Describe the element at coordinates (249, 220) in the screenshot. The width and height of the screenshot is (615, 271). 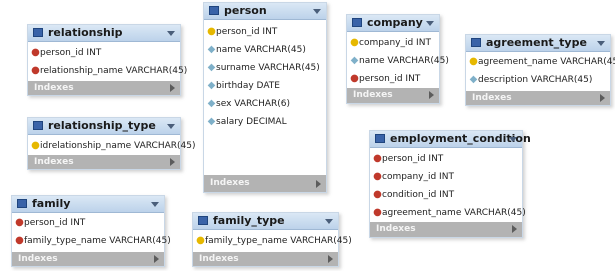
I see `table-title: family_type` at that location.